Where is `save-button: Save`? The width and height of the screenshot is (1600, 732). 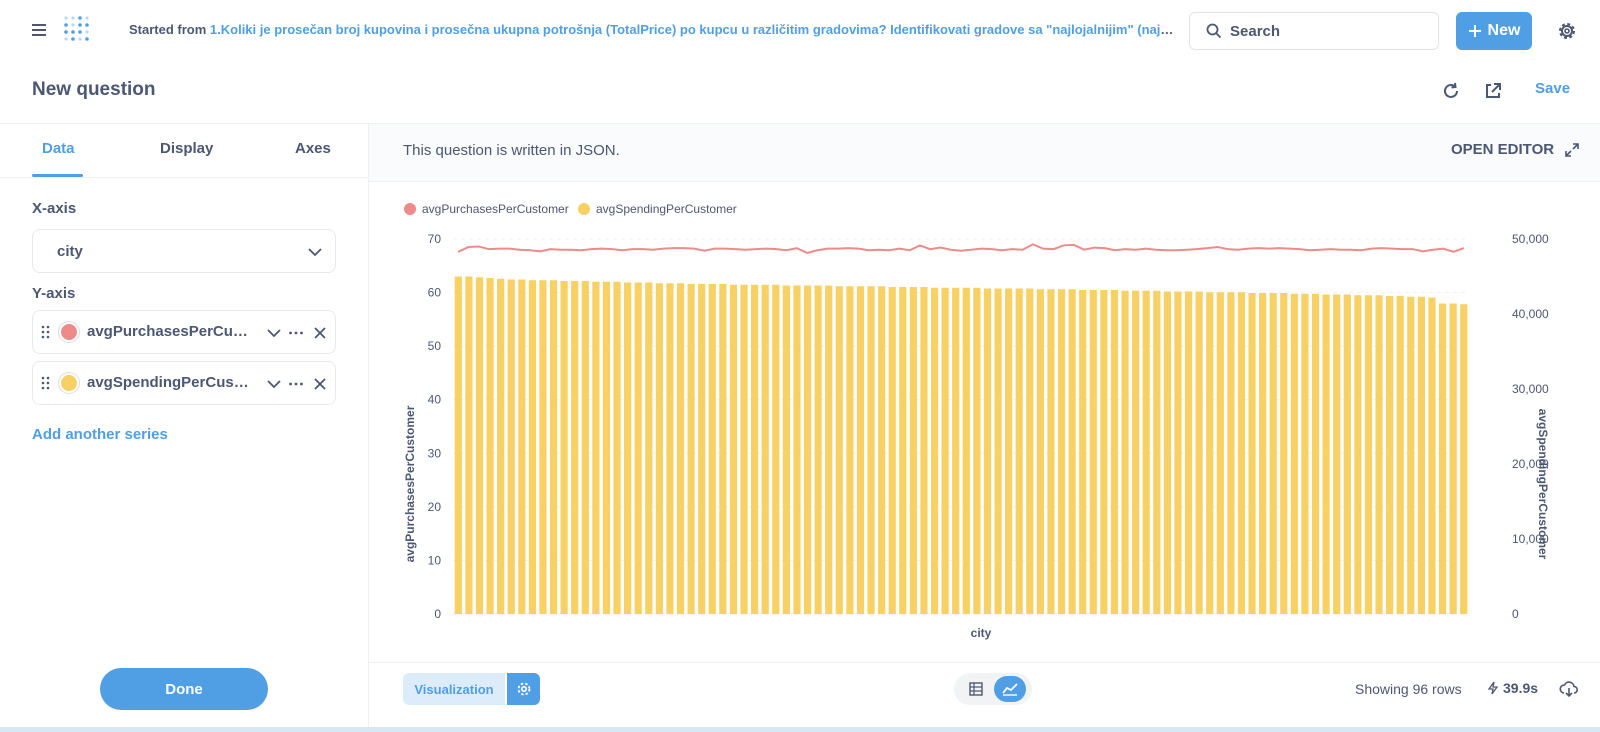
save-button: Save is located at coordinates (1552, 88).